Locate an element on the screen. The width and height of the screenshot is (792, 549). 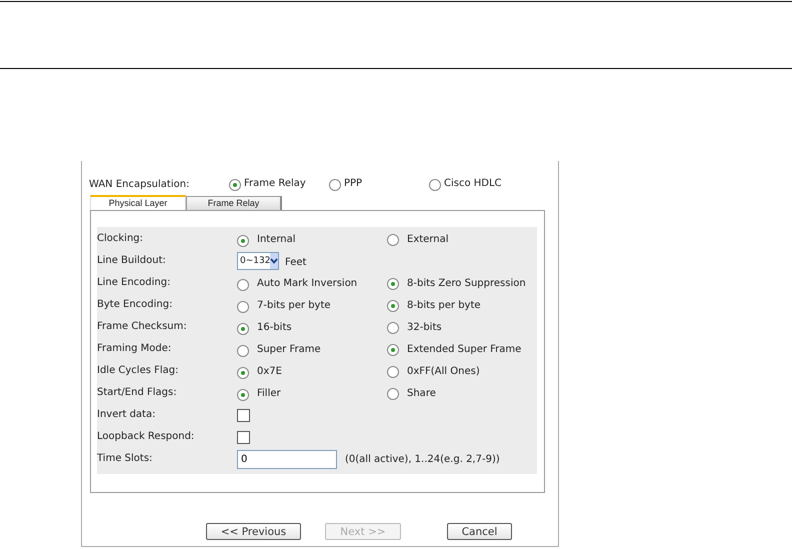
field-label: Byte Encoding: is located at coordinates (135, 304).